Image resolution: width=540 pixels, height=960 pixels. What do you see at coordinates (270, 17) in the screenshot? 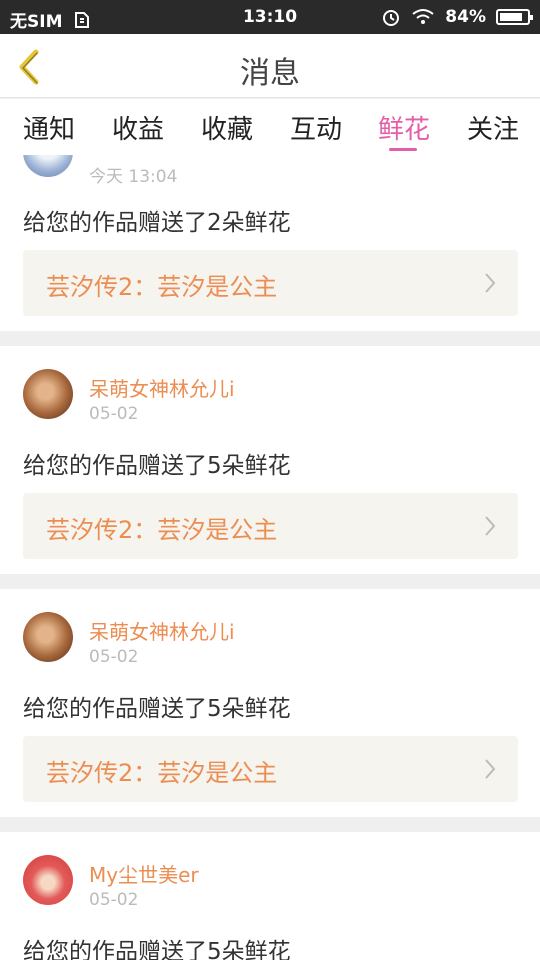
I see `status-bar: 无SIM 13:10 84%` at bounding box center [270, 17].